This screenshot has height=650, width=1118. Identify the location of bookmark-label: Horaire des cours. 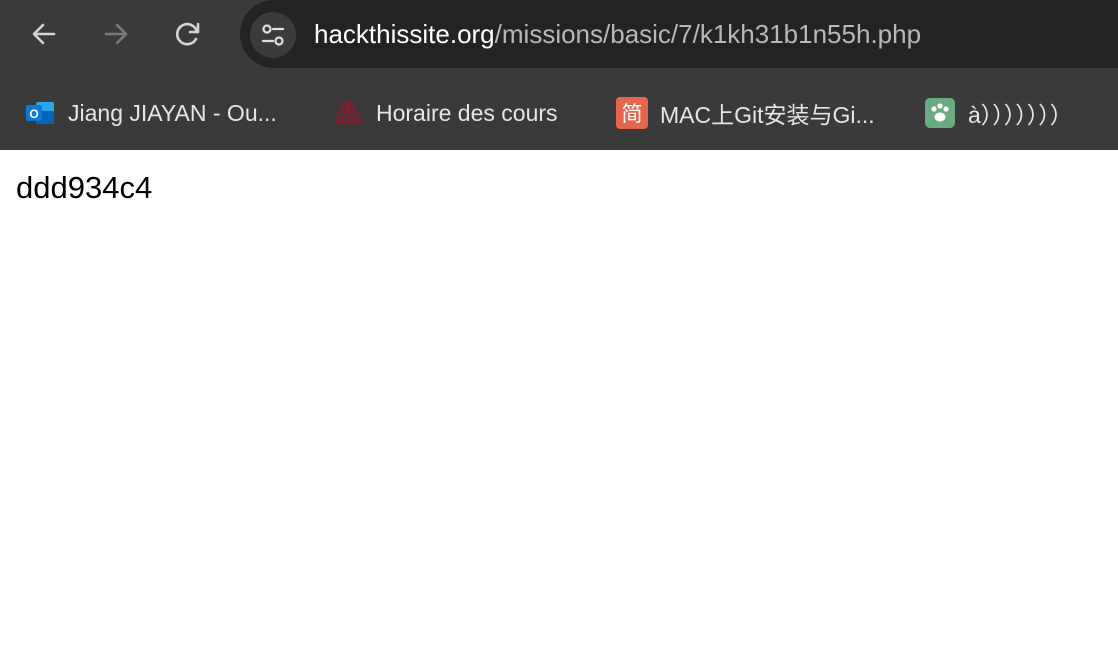
(467, 112).